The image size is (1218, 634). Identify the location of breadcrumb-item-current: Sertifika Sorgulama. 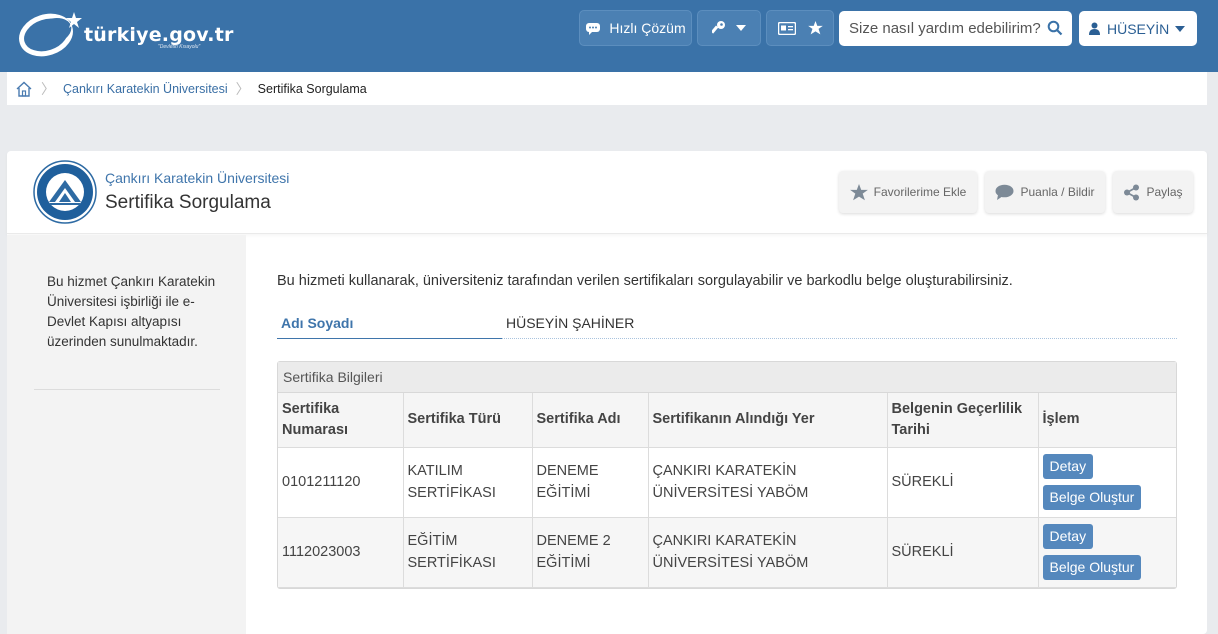
(312, 88).